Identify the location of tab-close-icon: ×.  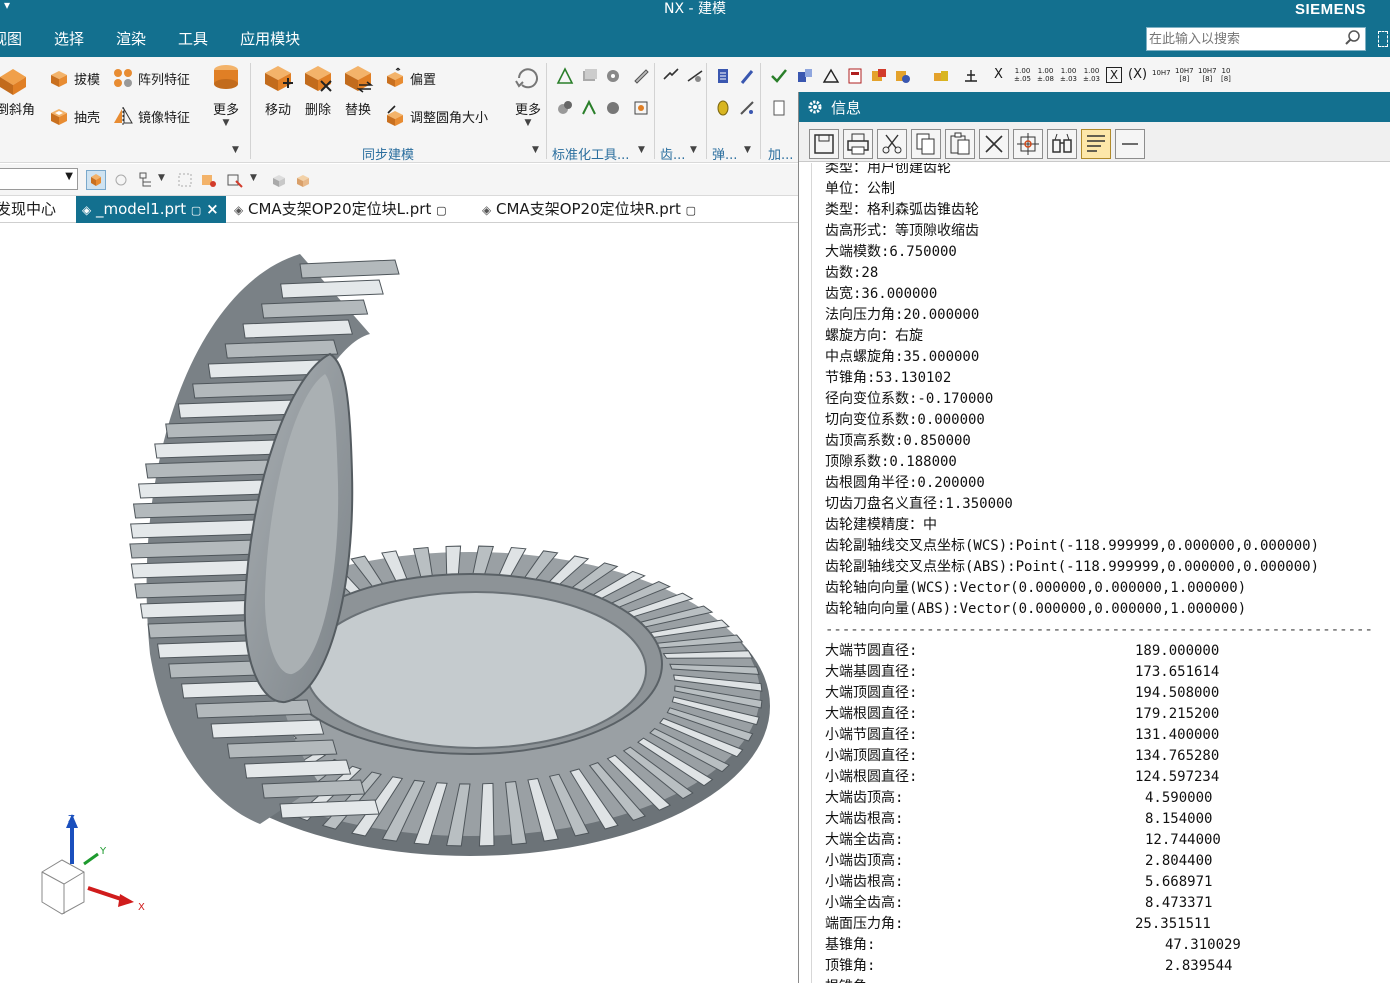
(212, 209).